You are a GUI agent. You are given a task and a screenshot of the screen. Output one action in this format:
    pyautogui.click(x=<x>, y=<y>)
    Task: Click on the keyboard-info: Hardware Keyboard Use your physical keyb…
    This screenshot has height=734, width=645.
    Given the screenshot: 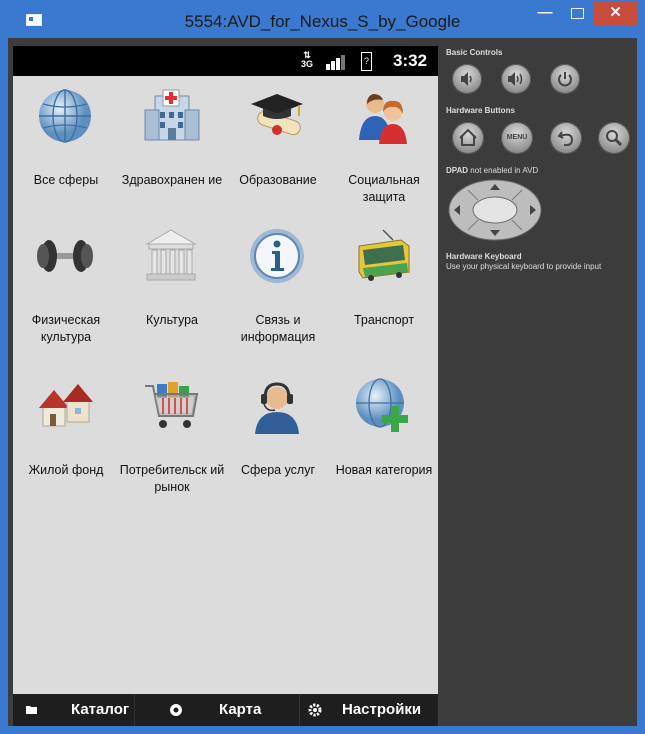 What is the action you would take?
    pyautogui.click(x=523, y=262)
    